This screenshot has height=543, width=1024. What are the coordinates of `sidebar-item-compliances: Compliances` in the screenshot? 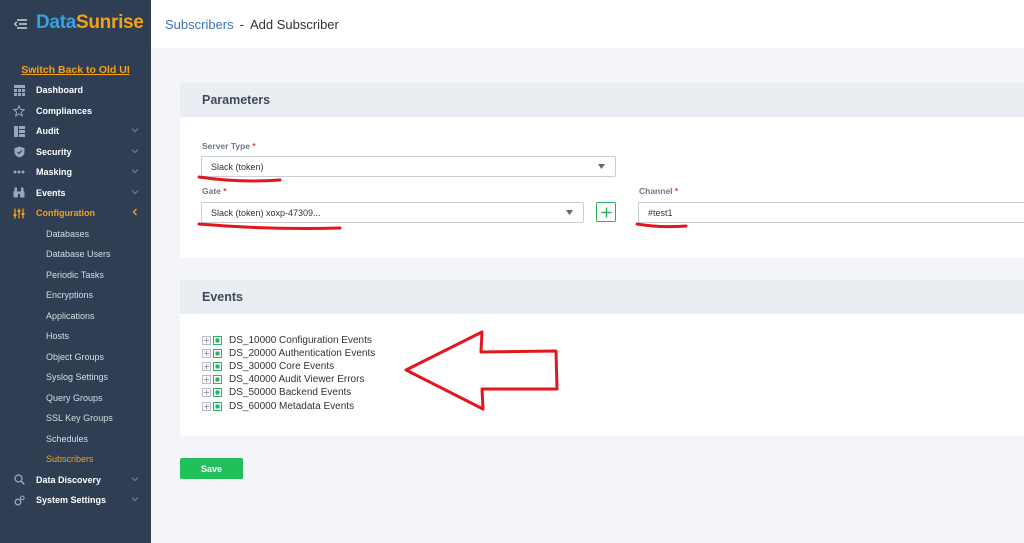 It's located at (75, 111).